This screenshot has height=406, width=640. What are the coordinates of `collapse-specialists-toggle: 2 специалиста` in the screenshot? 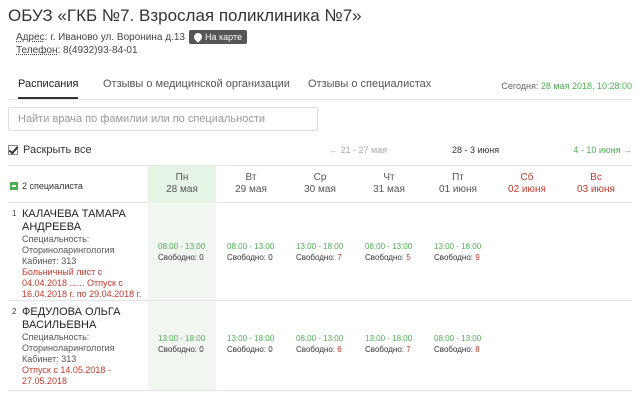 It's located at (46, 186).